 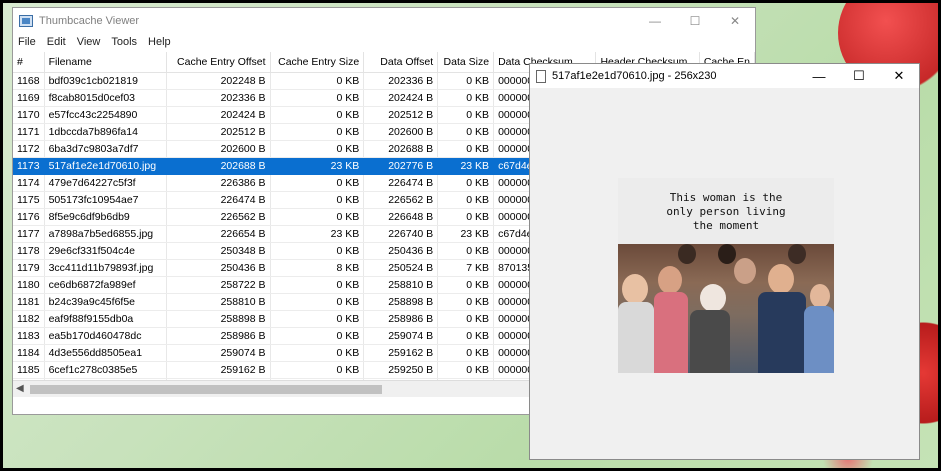 What do you see at coordinates (859, 76) in the screenshot?
I see `preview-maximize-button: ☐` at bounding box center [859, 76].